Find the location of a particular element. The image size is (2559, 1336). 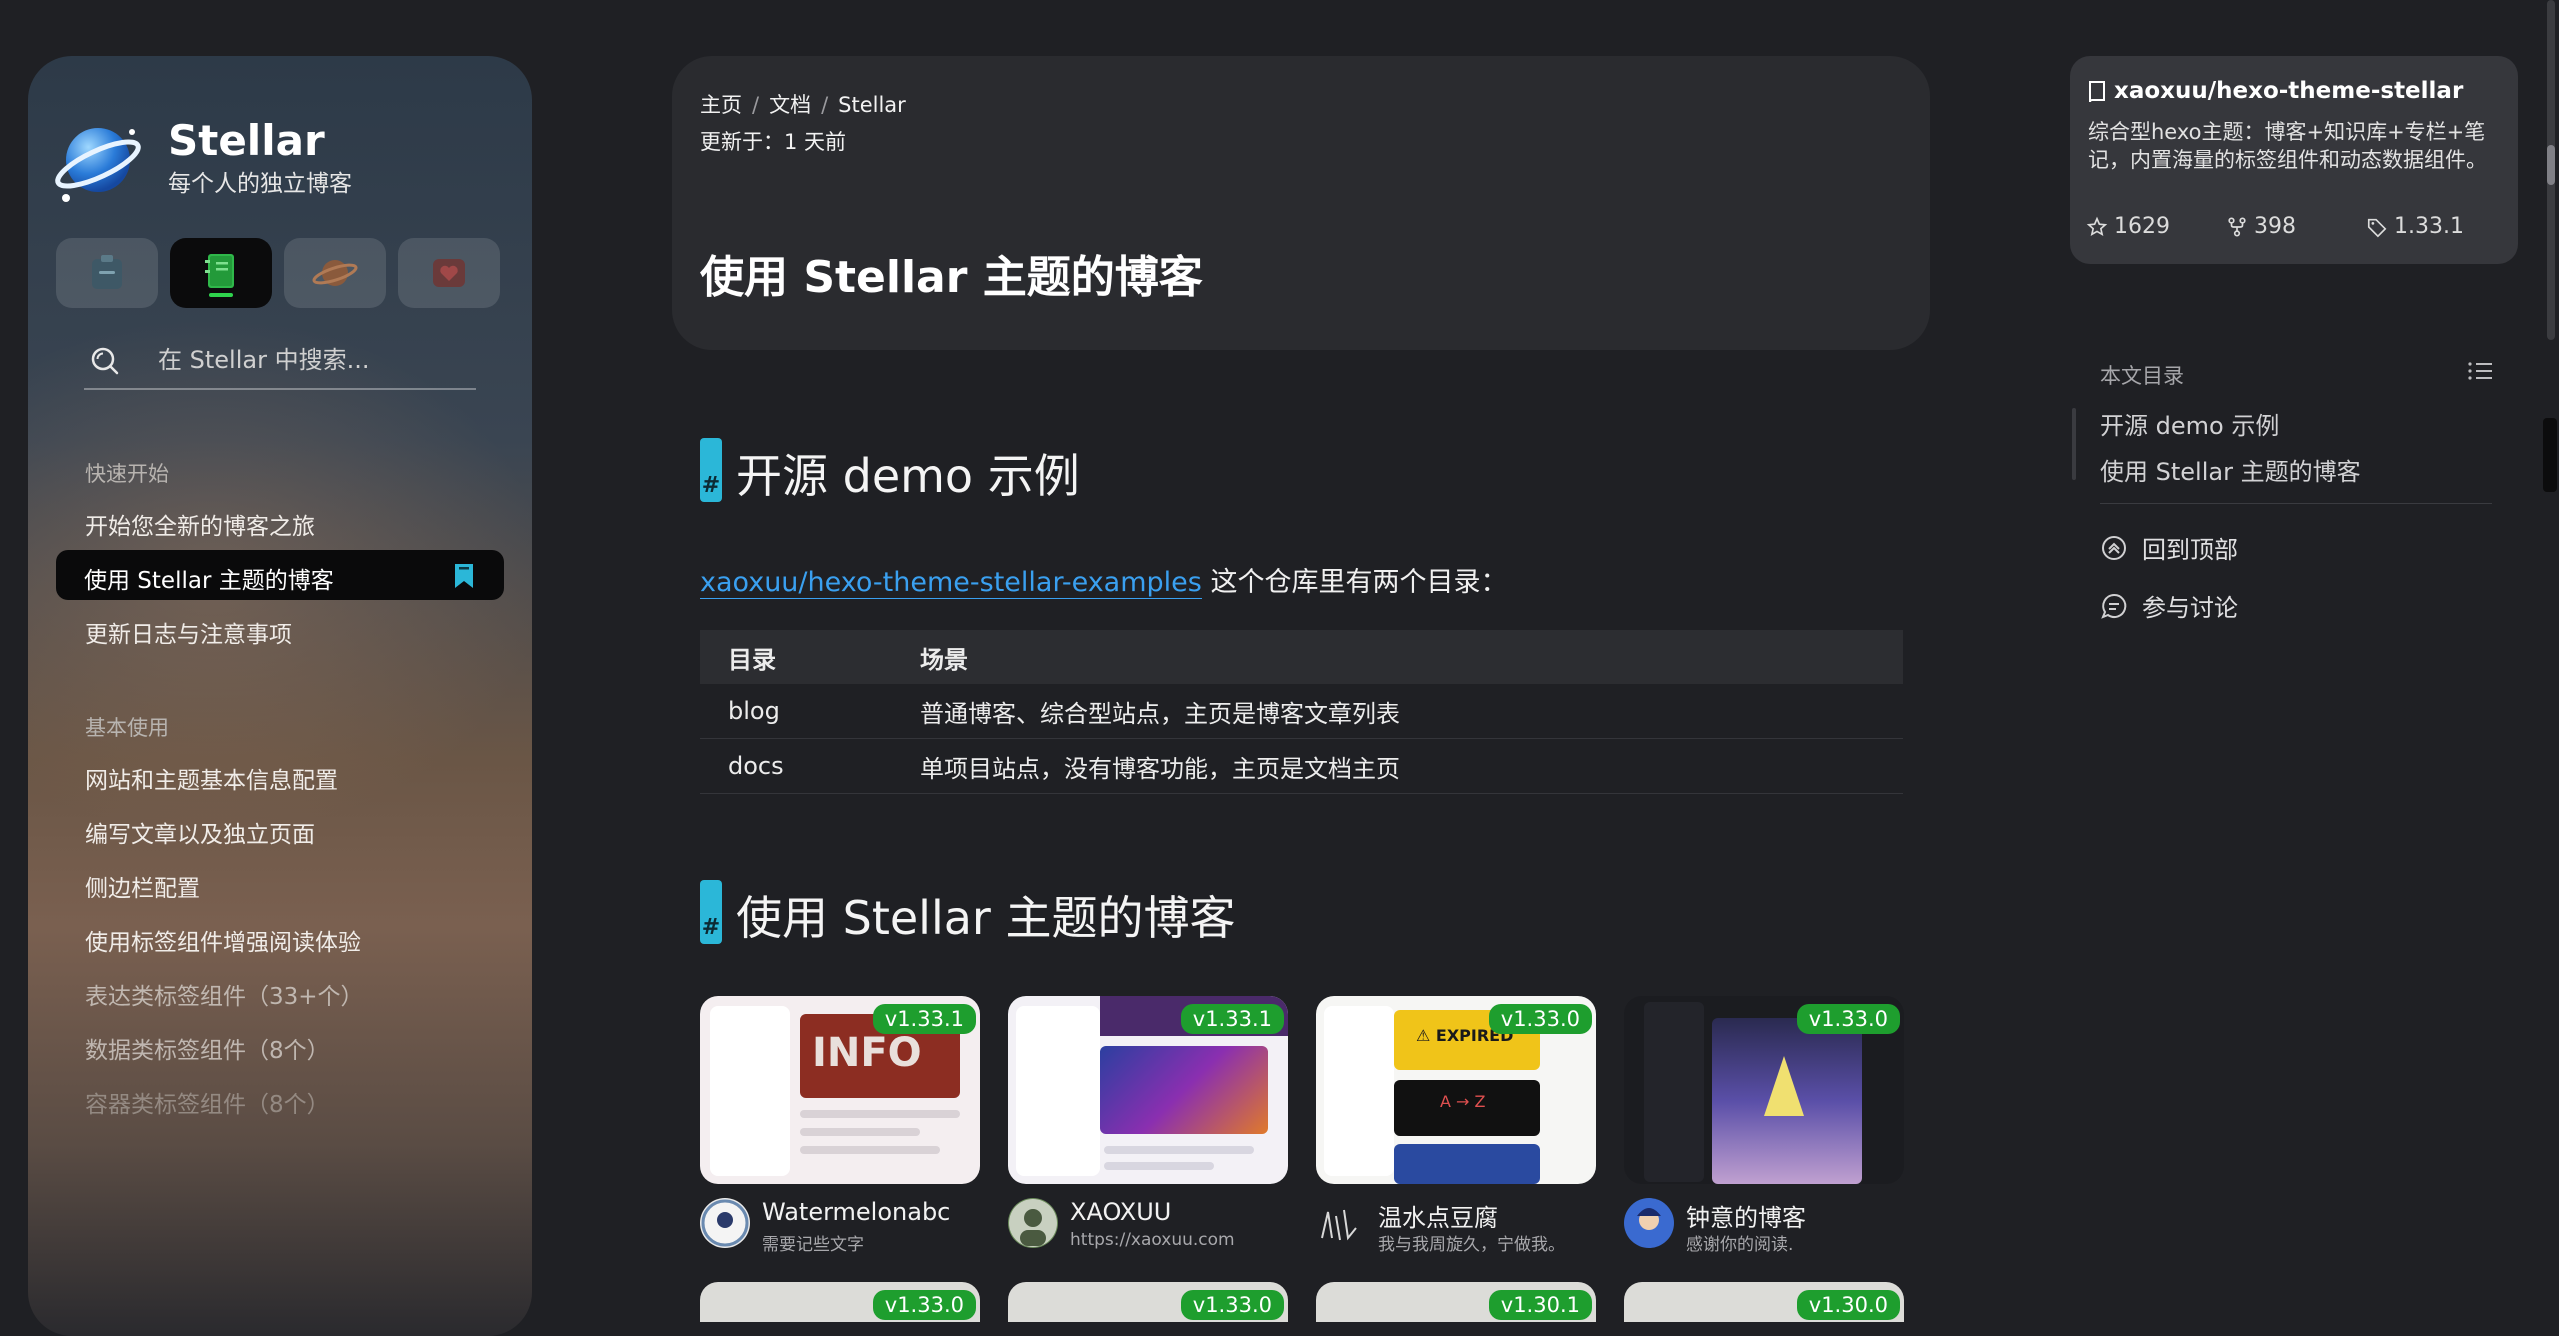

sidebar-item: 表达类标签组件（33+个） is located at coordinates (224, 994).